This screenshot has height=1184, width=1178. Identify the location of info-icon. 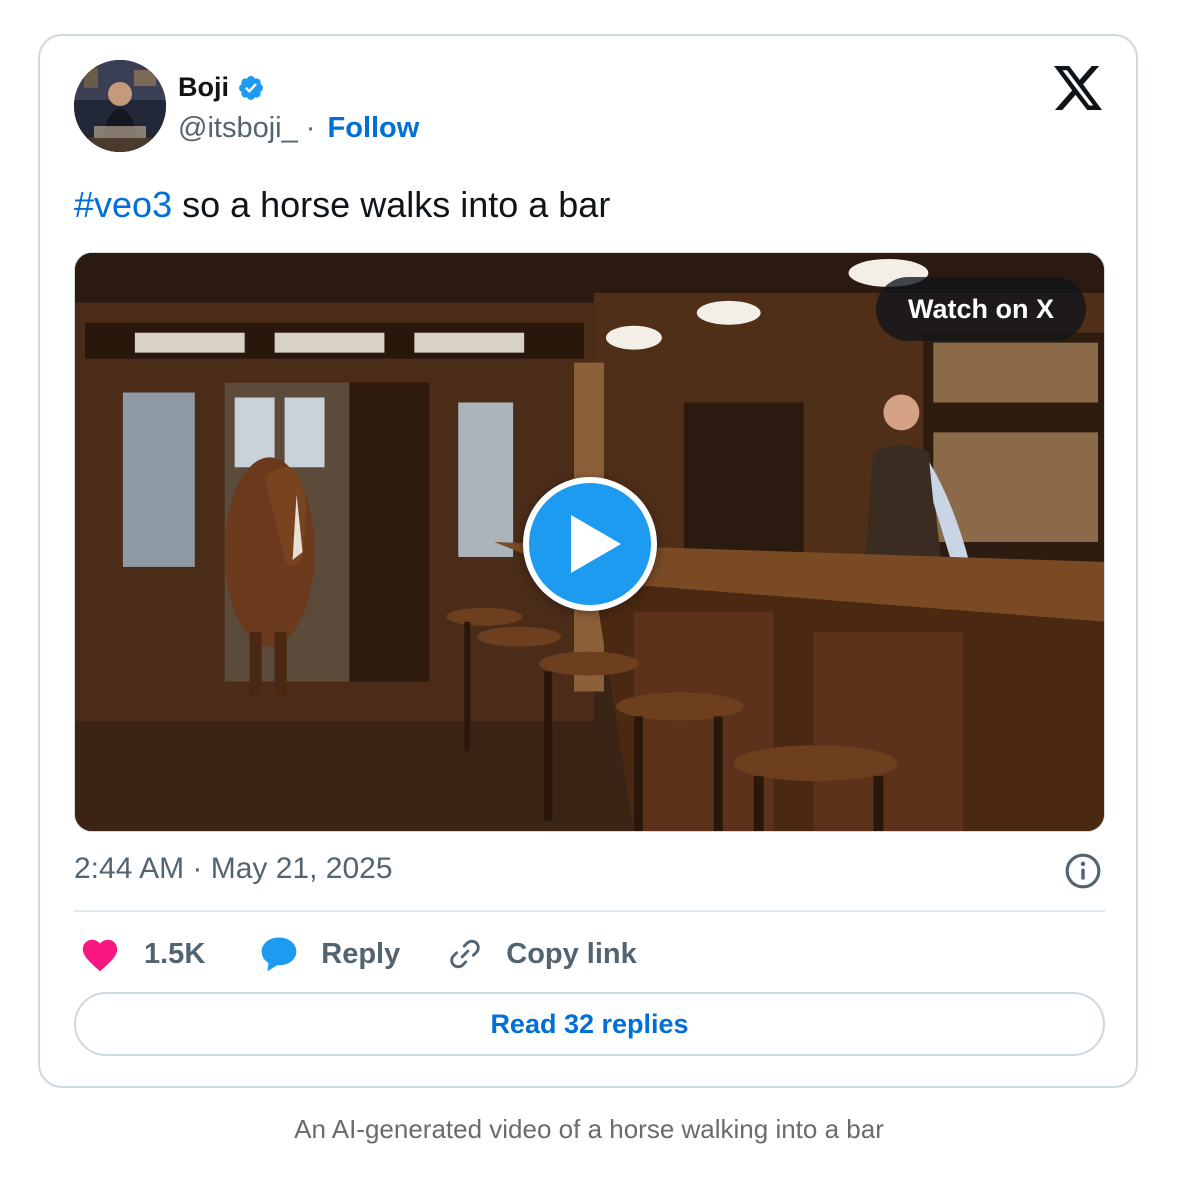
(1083, 871).